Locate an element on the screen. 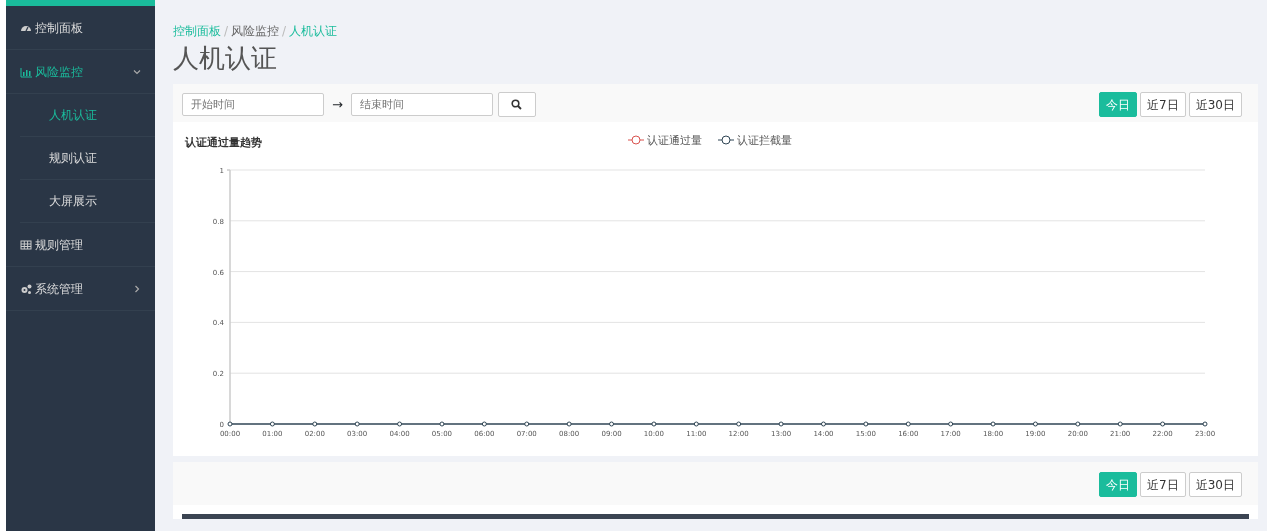 Image resolution: width=1267 pixels, height=531 pixels. grid-icon is located at coordinates (26, 244).